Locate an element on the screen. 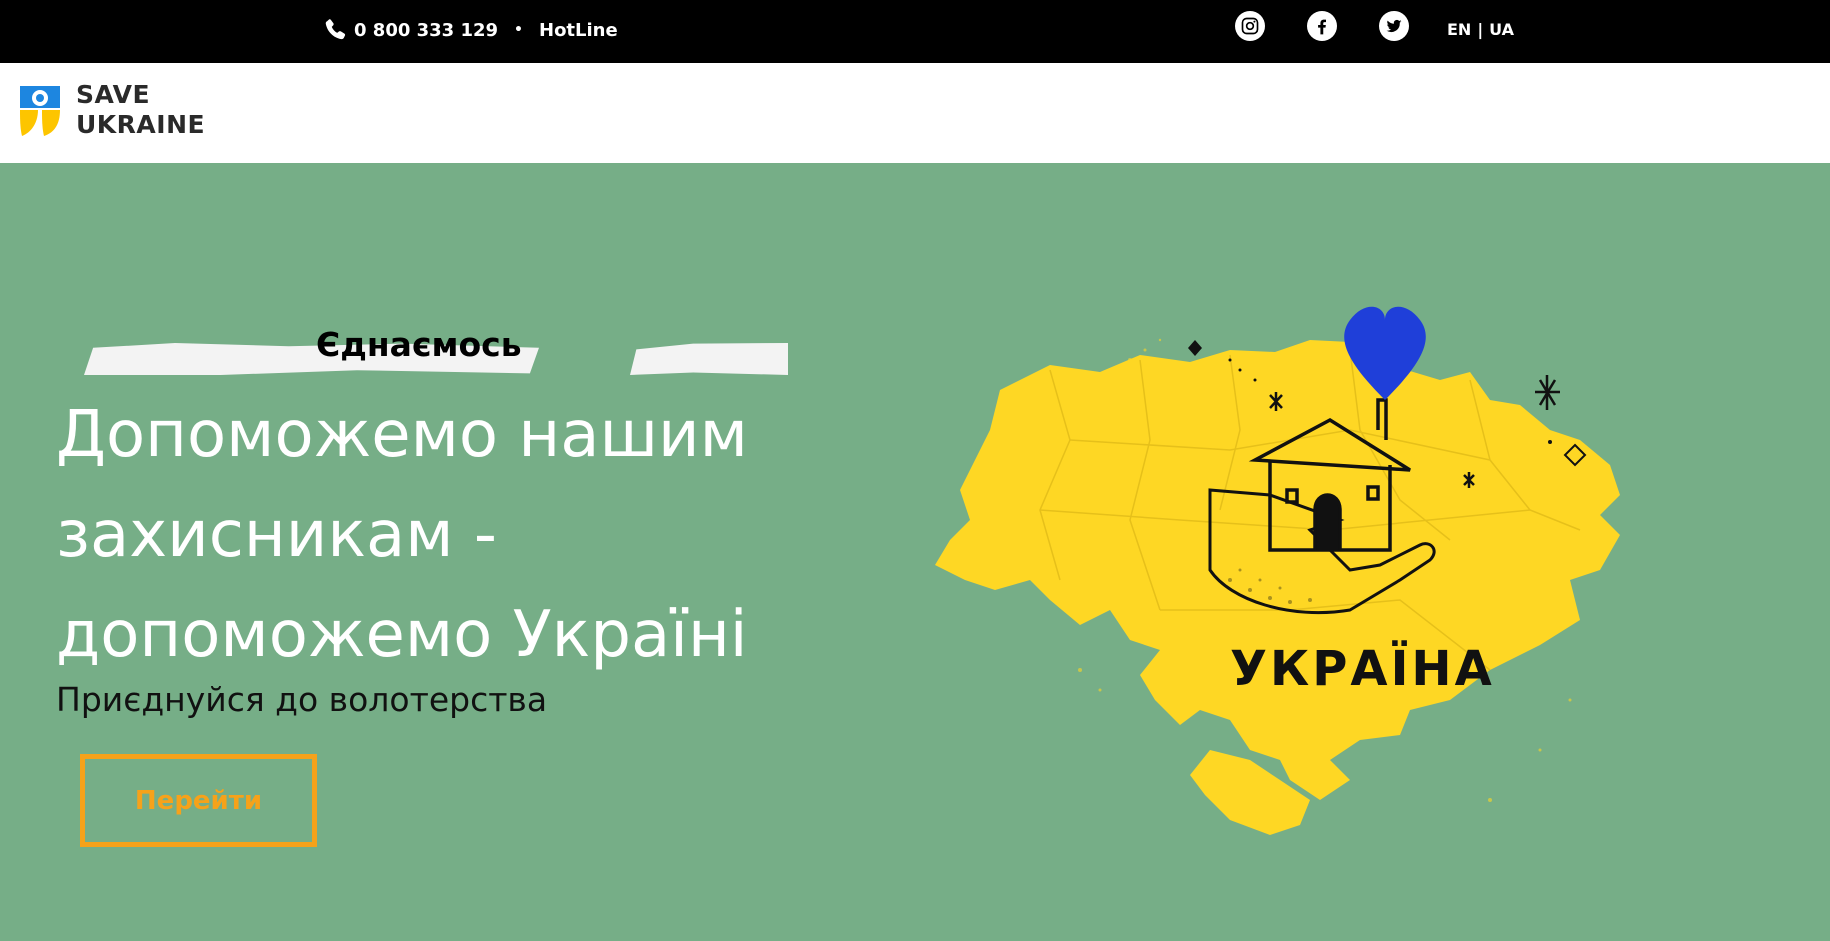  twitter-link is located at coordinates (1394, 26).